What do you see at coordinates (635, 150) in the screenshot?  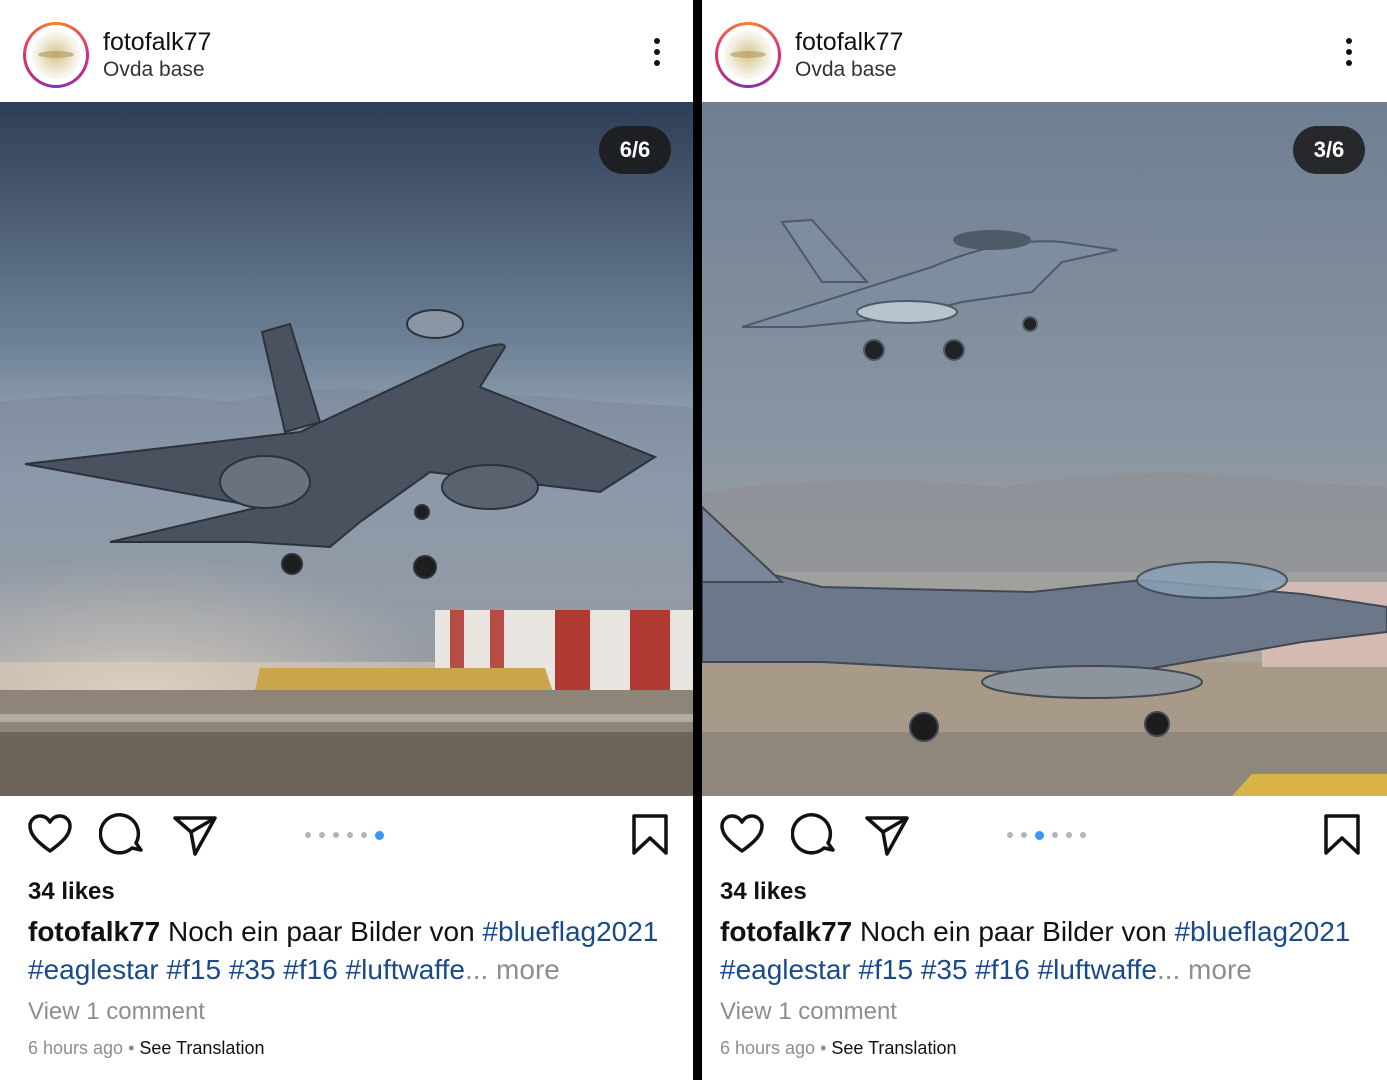 I see `slide-counter: 6/6` at bounding box center [635, 150].